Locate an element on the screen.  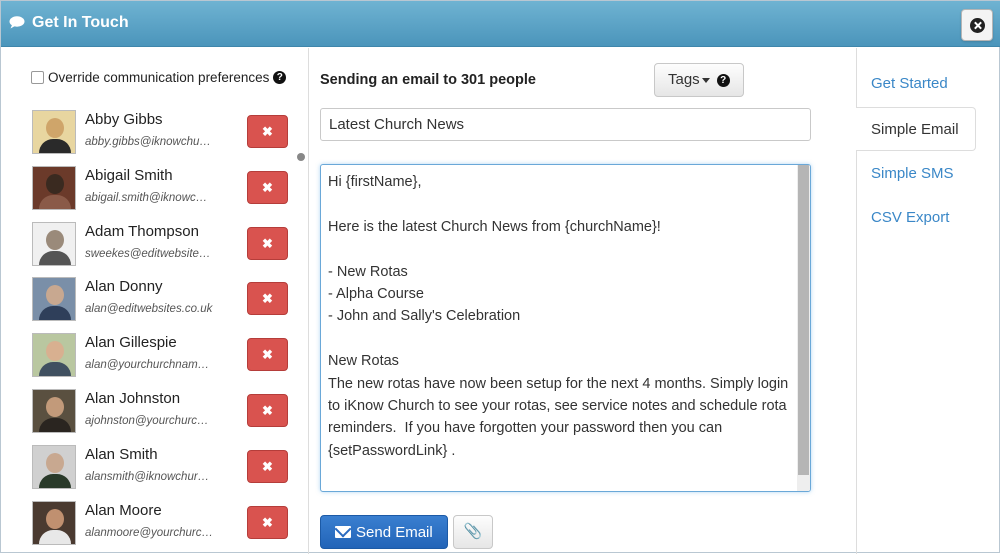
contact-row: Abby Gibbs abby.gibbs@iknowchu… ✖ is located at coordinates (162, 130).